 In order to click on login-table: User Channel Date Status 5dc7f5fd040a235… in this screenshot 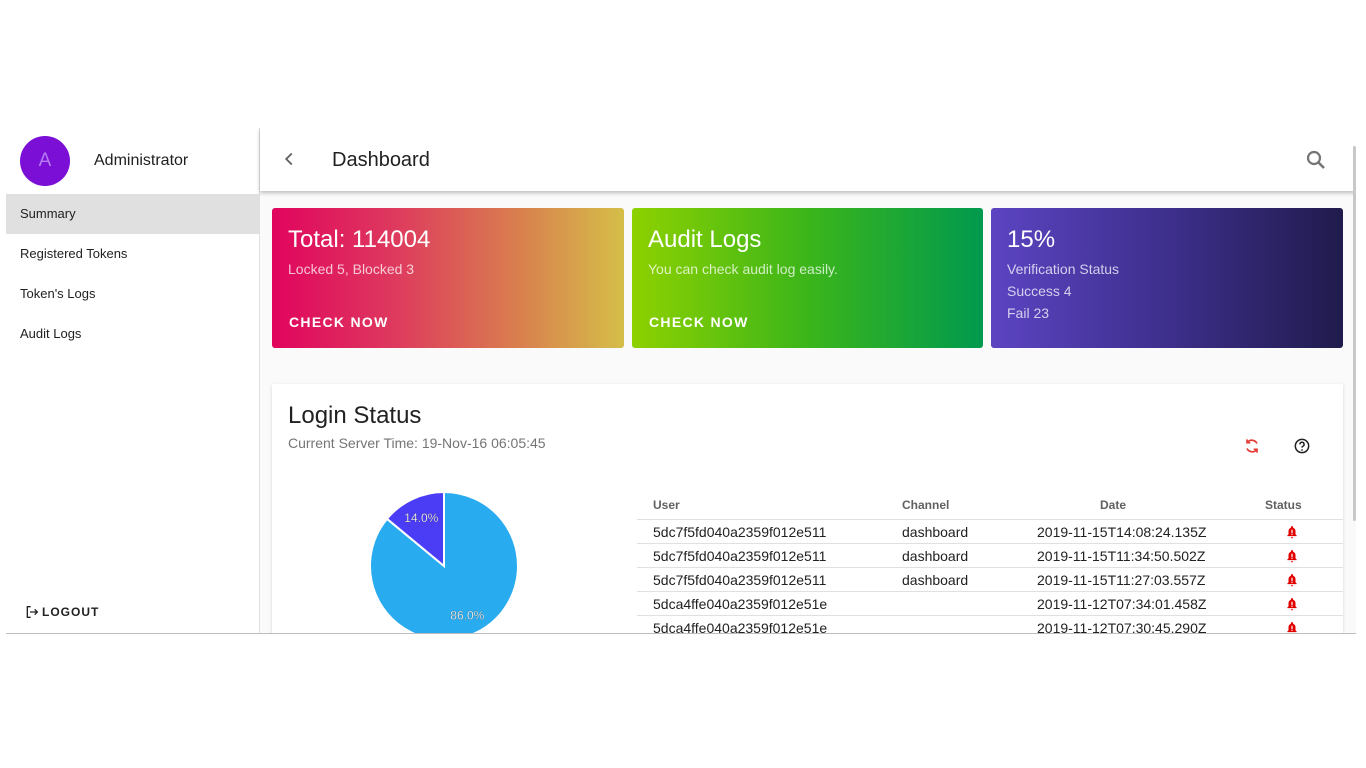, I will do `click(990, 562)`.